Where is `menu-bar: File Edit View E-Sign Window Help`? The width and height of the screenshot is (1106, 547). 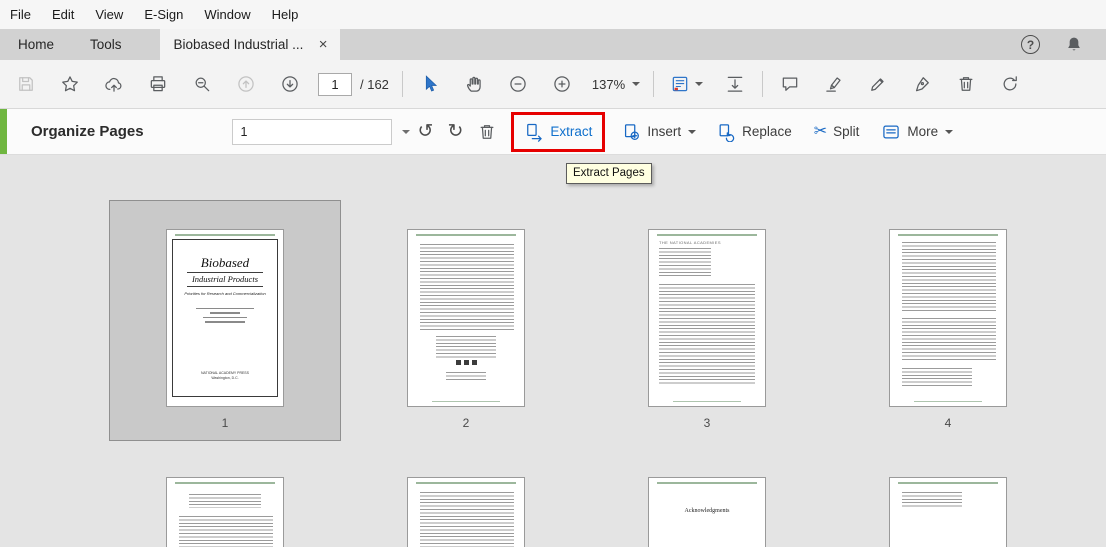 menu-bar: File Edit View E-Sign Window Help is located at coordinates (553, 14).